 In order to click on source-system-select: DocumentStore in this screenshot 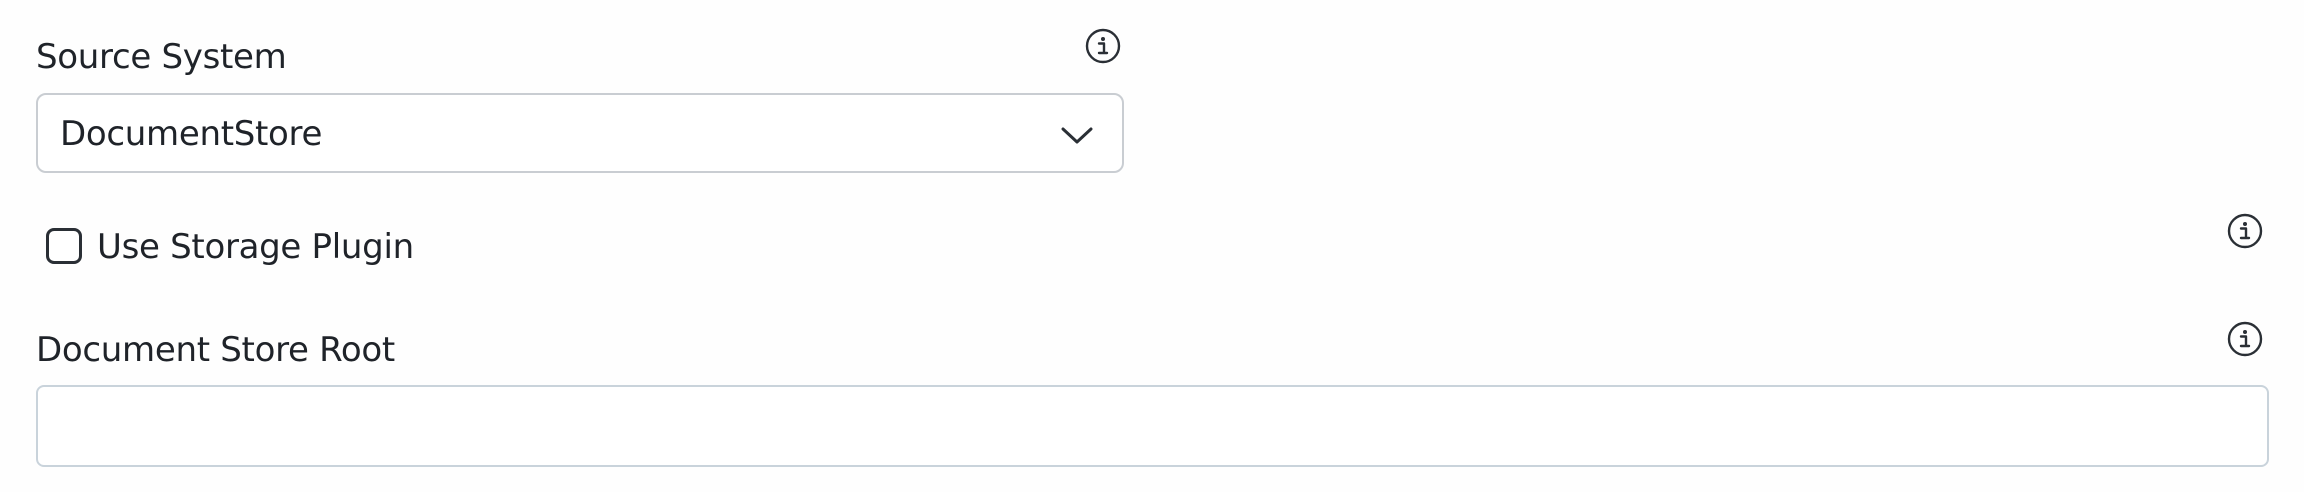, I will do `click(580, 133)`.